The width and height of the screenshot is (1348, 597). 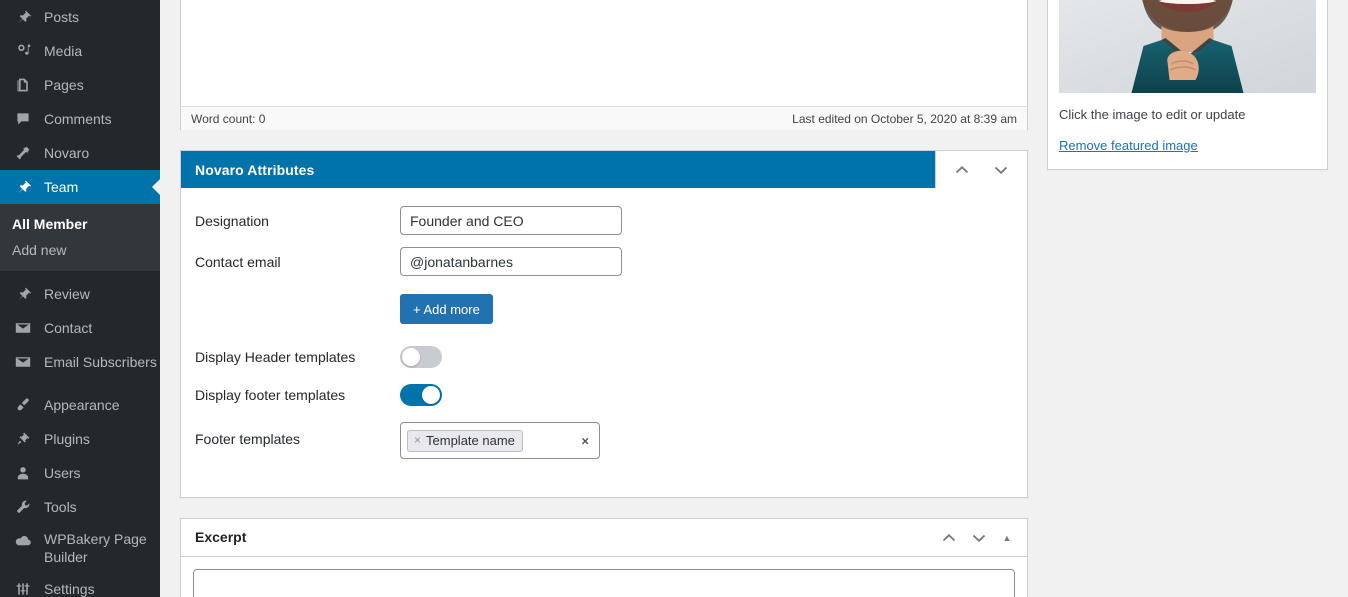 What do you see at coordinates (50, 224) in the screenshot?
I see `submenu-item-label: All Member` at bounding box center [50, 224].